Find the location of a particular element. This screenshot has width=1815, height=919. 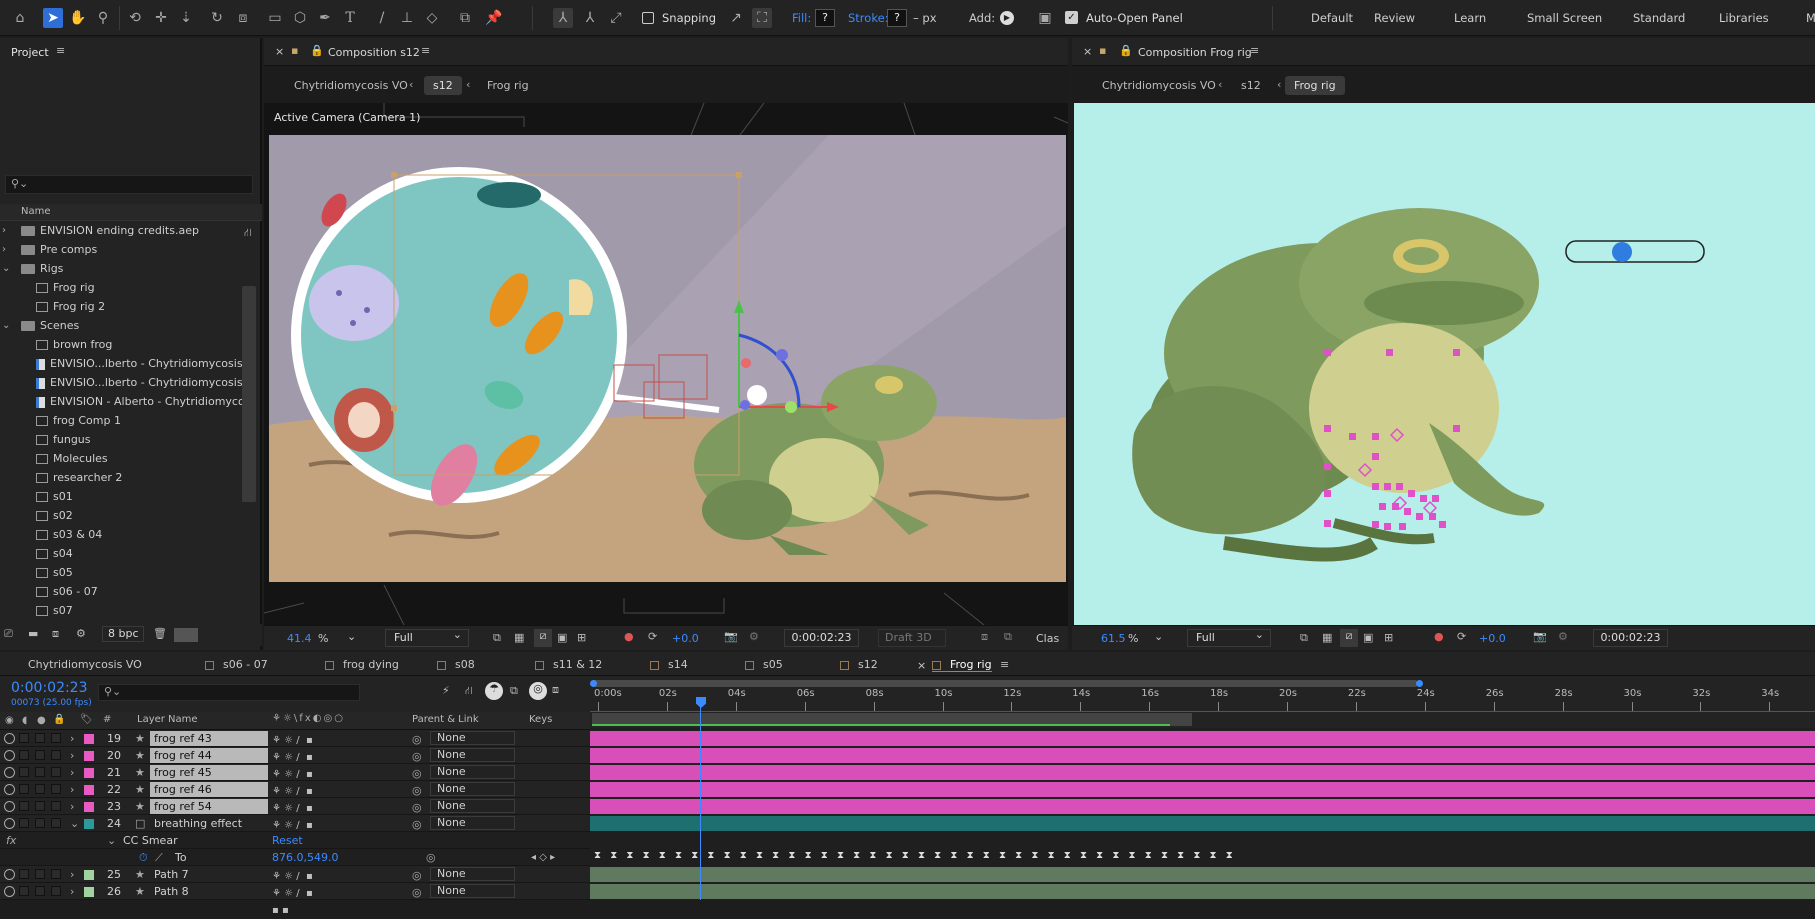

delete-icon: 🗑 is located at coordinates (160, 633).